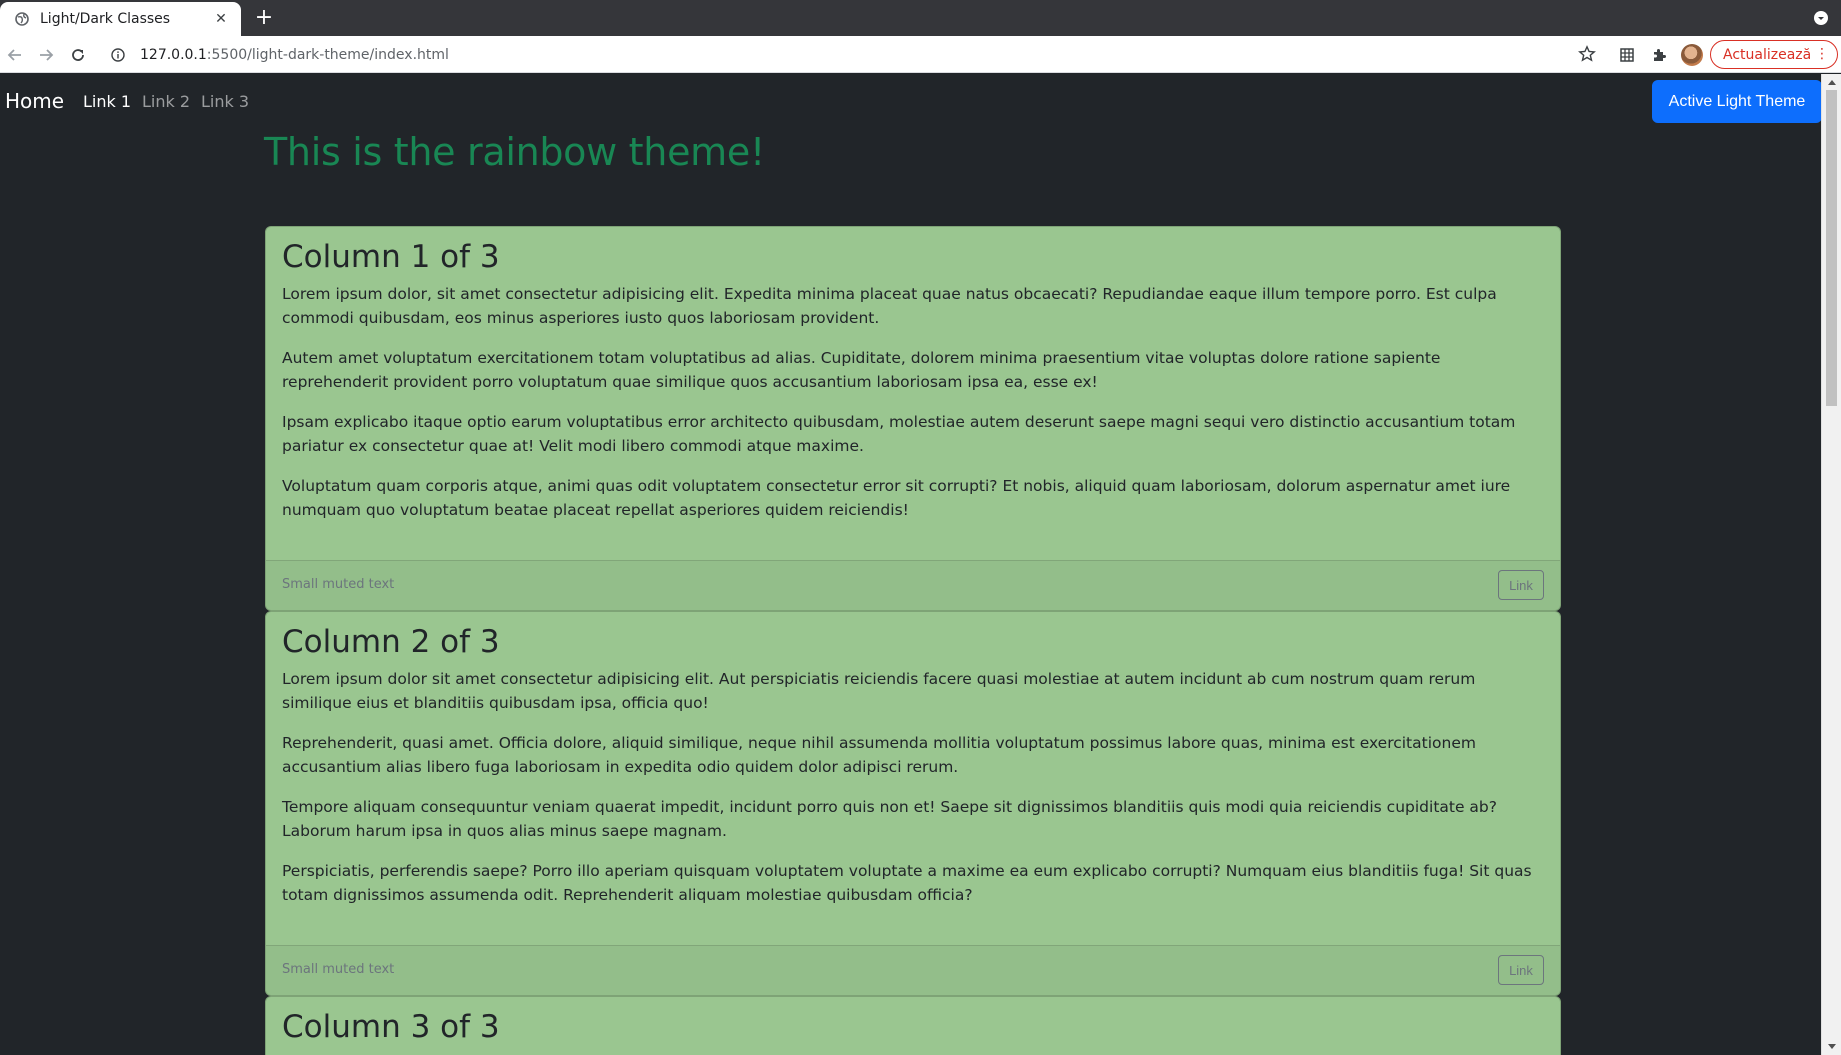  I want to click on nav-link-1: Link 1, so click(107, 101).